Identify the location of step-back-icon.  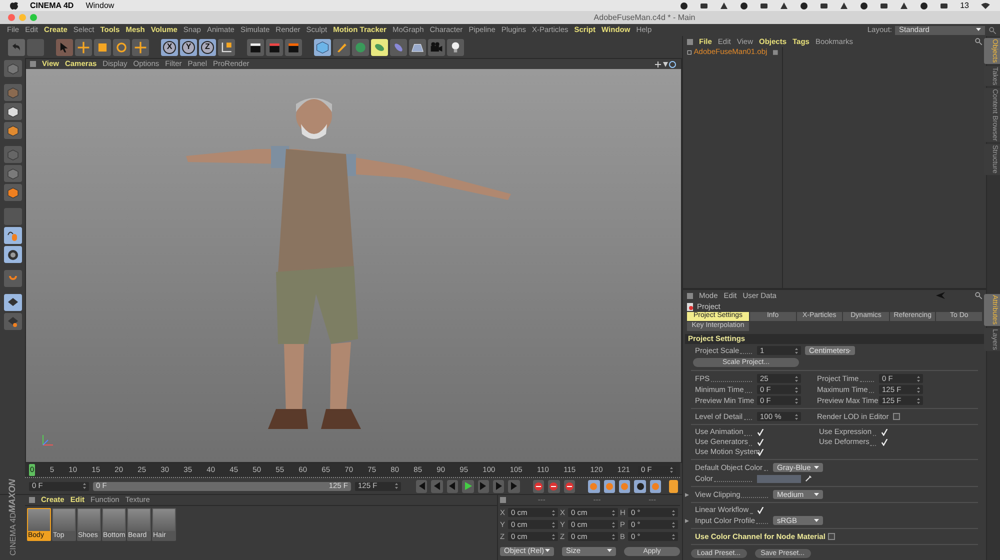
(452, 486).